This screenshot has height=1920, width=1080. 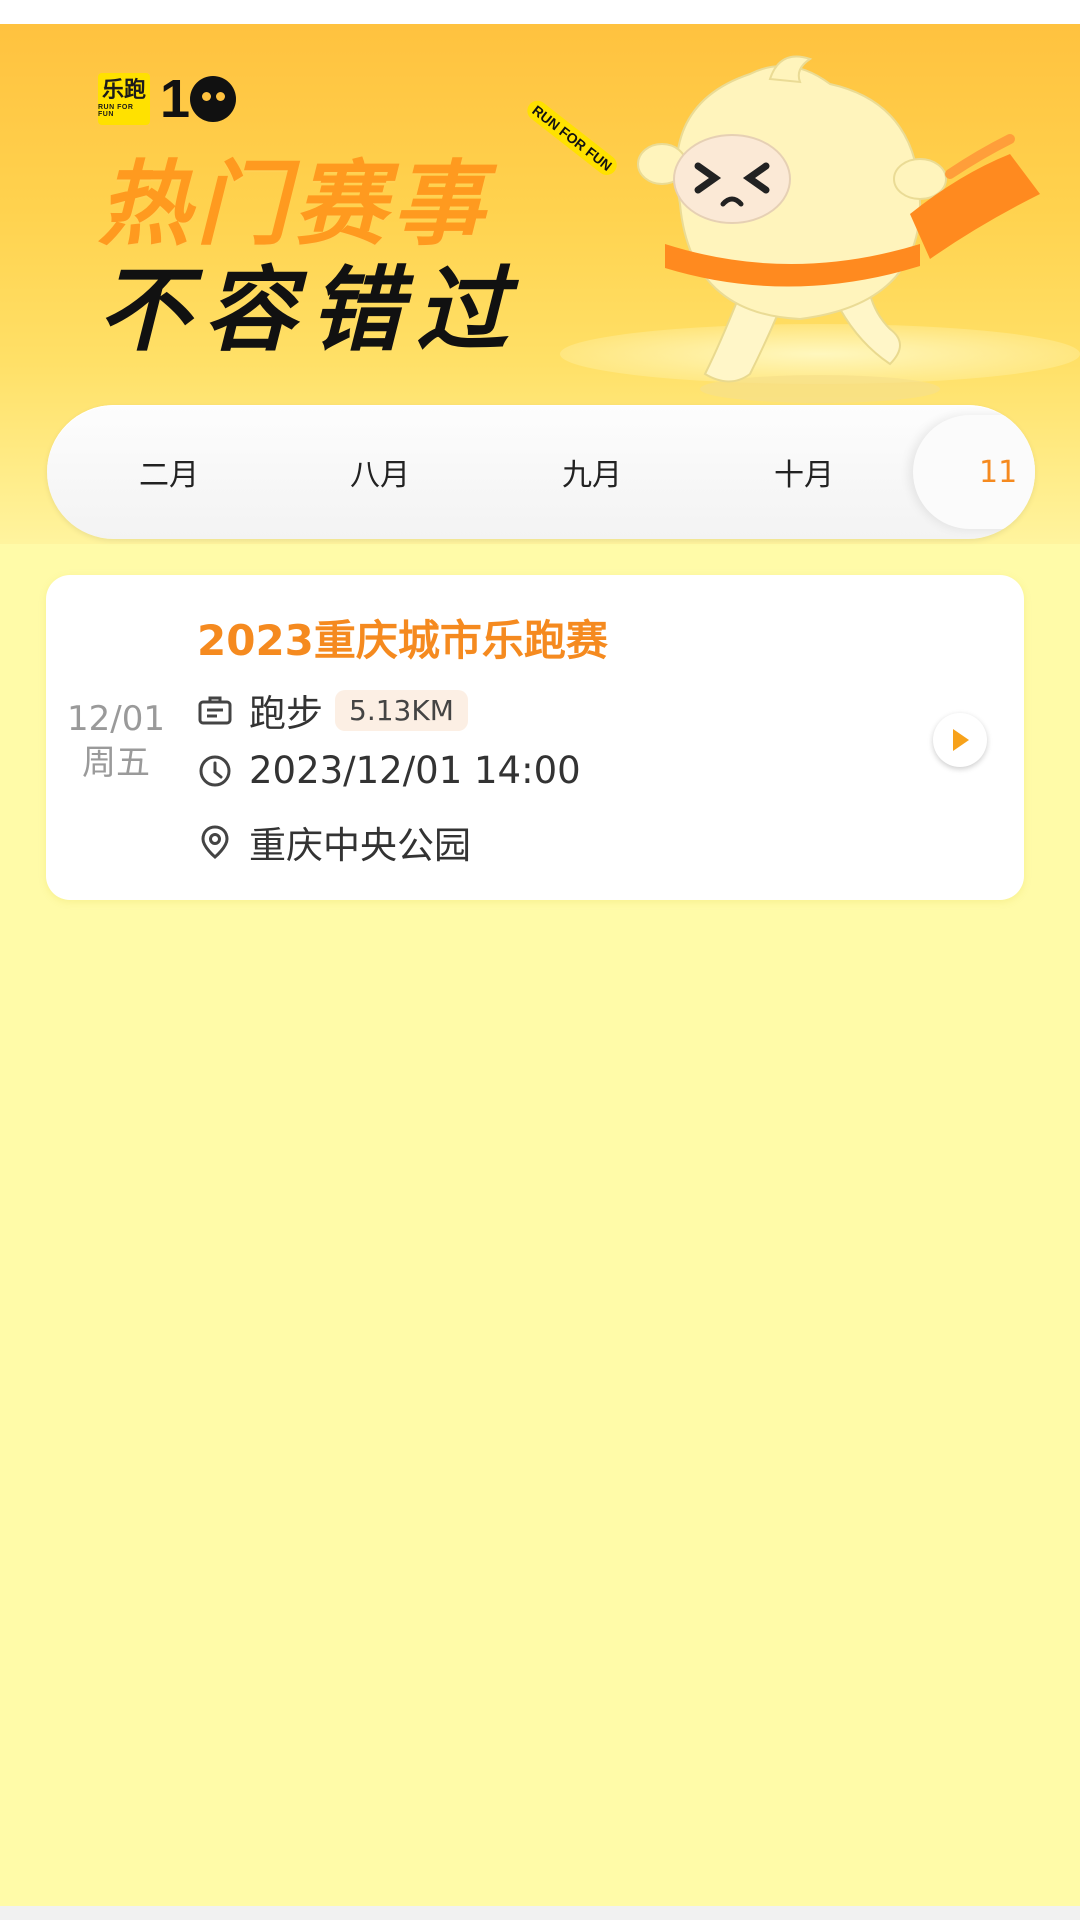 What do you see at coordinates (540, 1913) in the screenshot?
I see `bottom-strip` at bounding box center [540, 1913].